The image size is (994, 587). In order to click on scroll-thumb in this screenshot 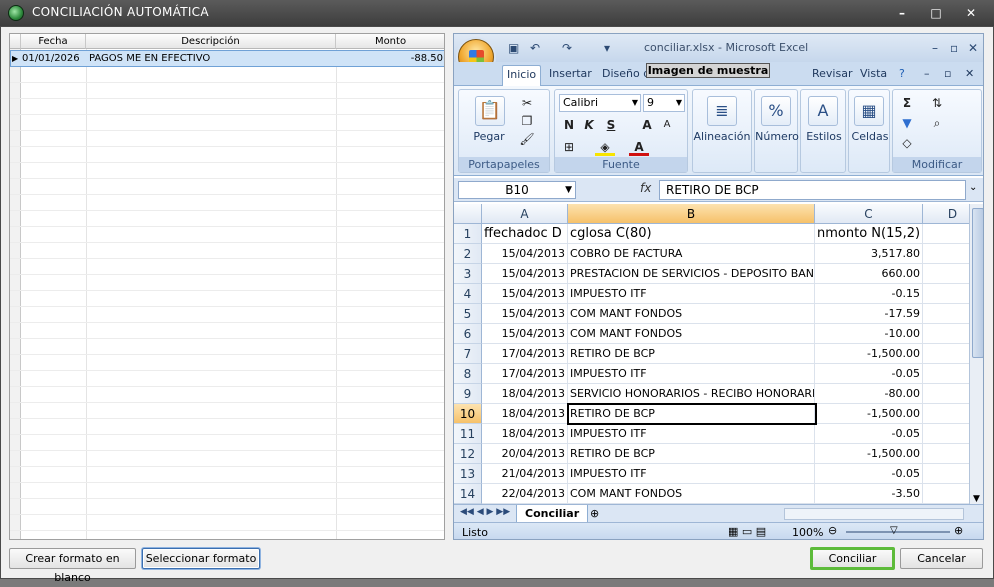, I will do `click(977, 283)`.